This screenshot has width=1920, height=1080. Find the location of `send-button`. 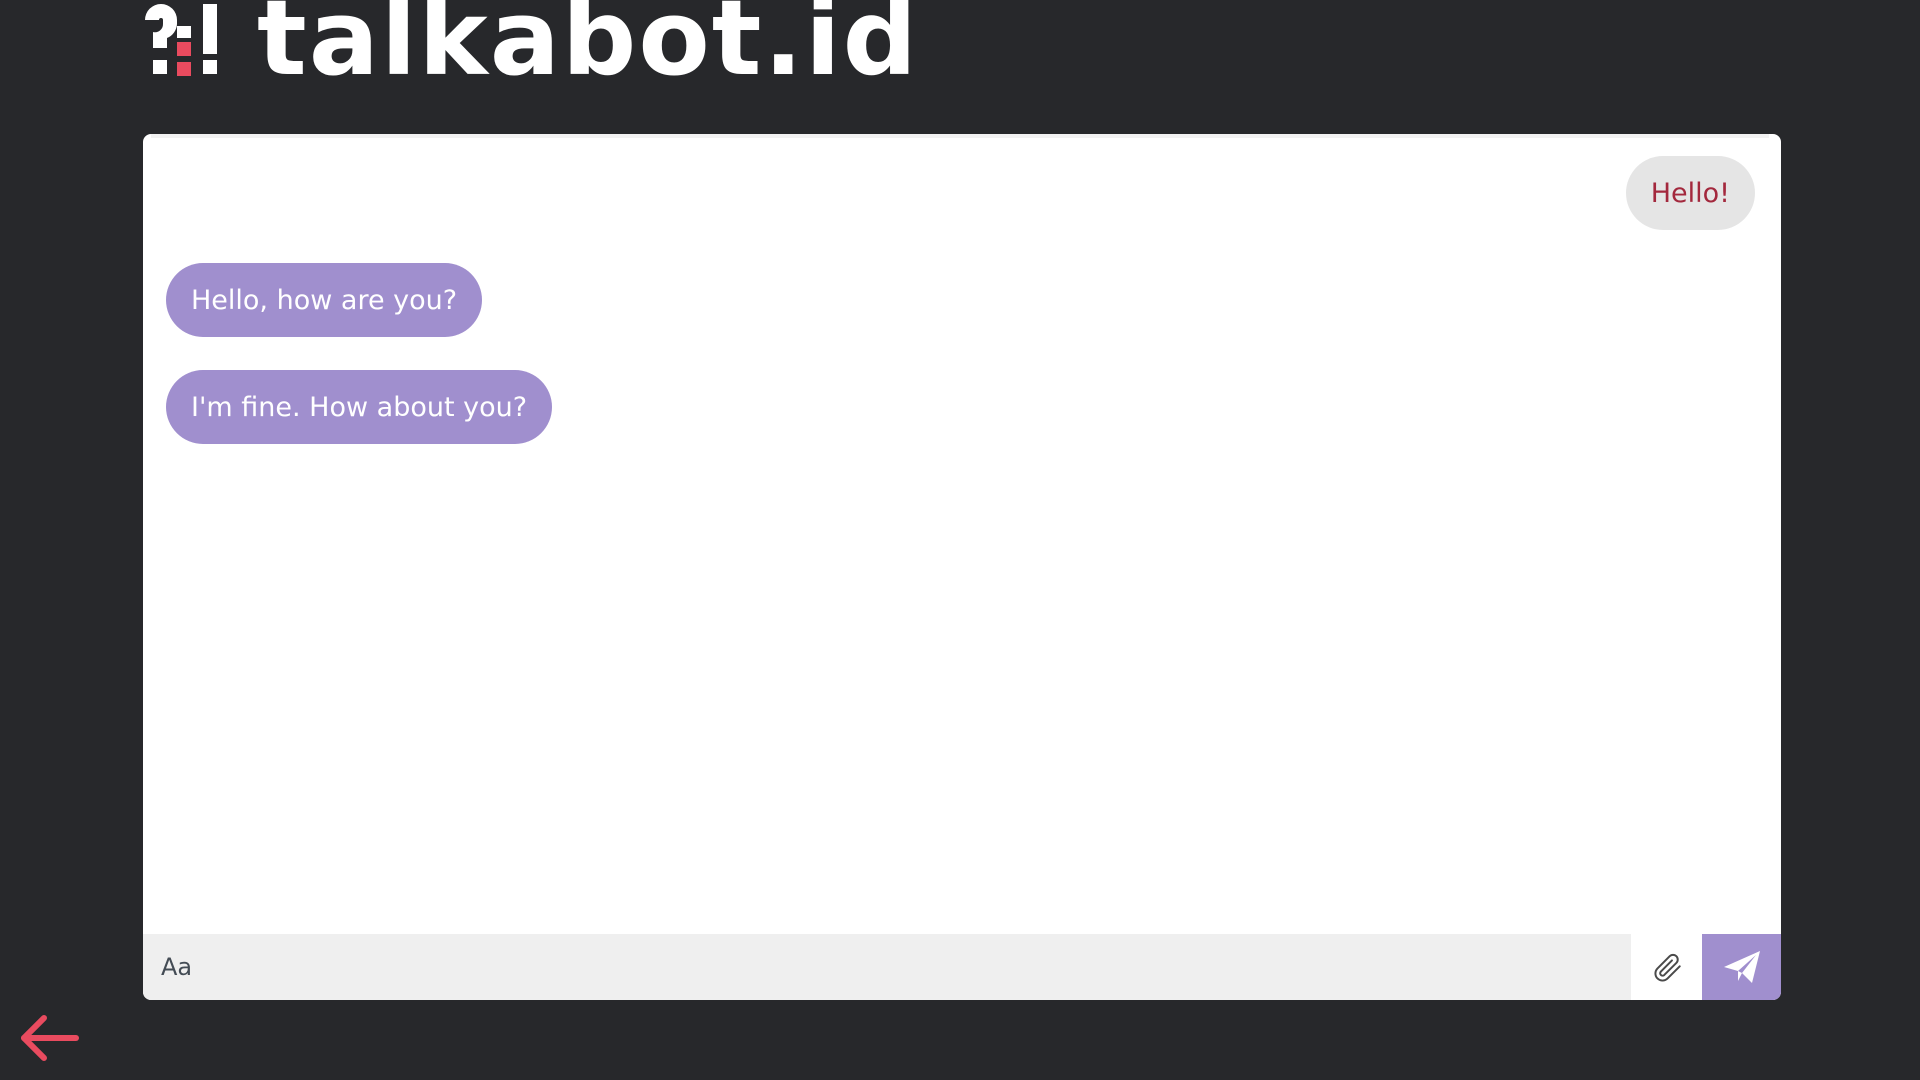

send-button is located at coordinates (1741, 967).